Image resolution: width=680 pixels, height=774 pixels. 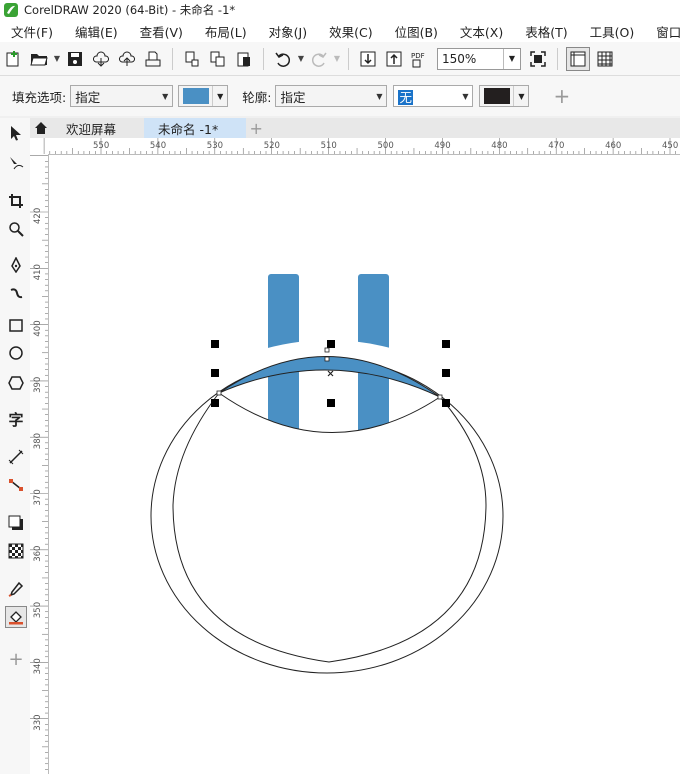 I want to click on open-button, so click(x=39, y=59).